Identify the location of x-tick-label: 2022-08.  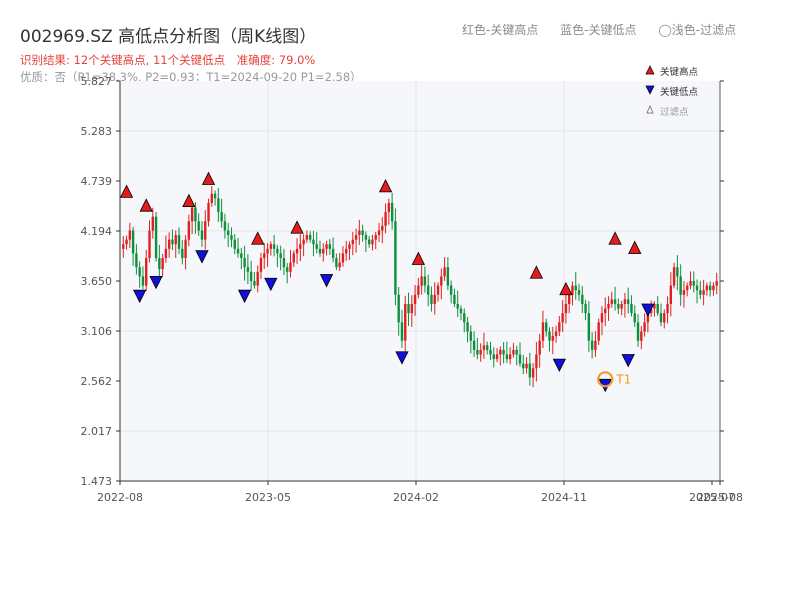
(120, 497).